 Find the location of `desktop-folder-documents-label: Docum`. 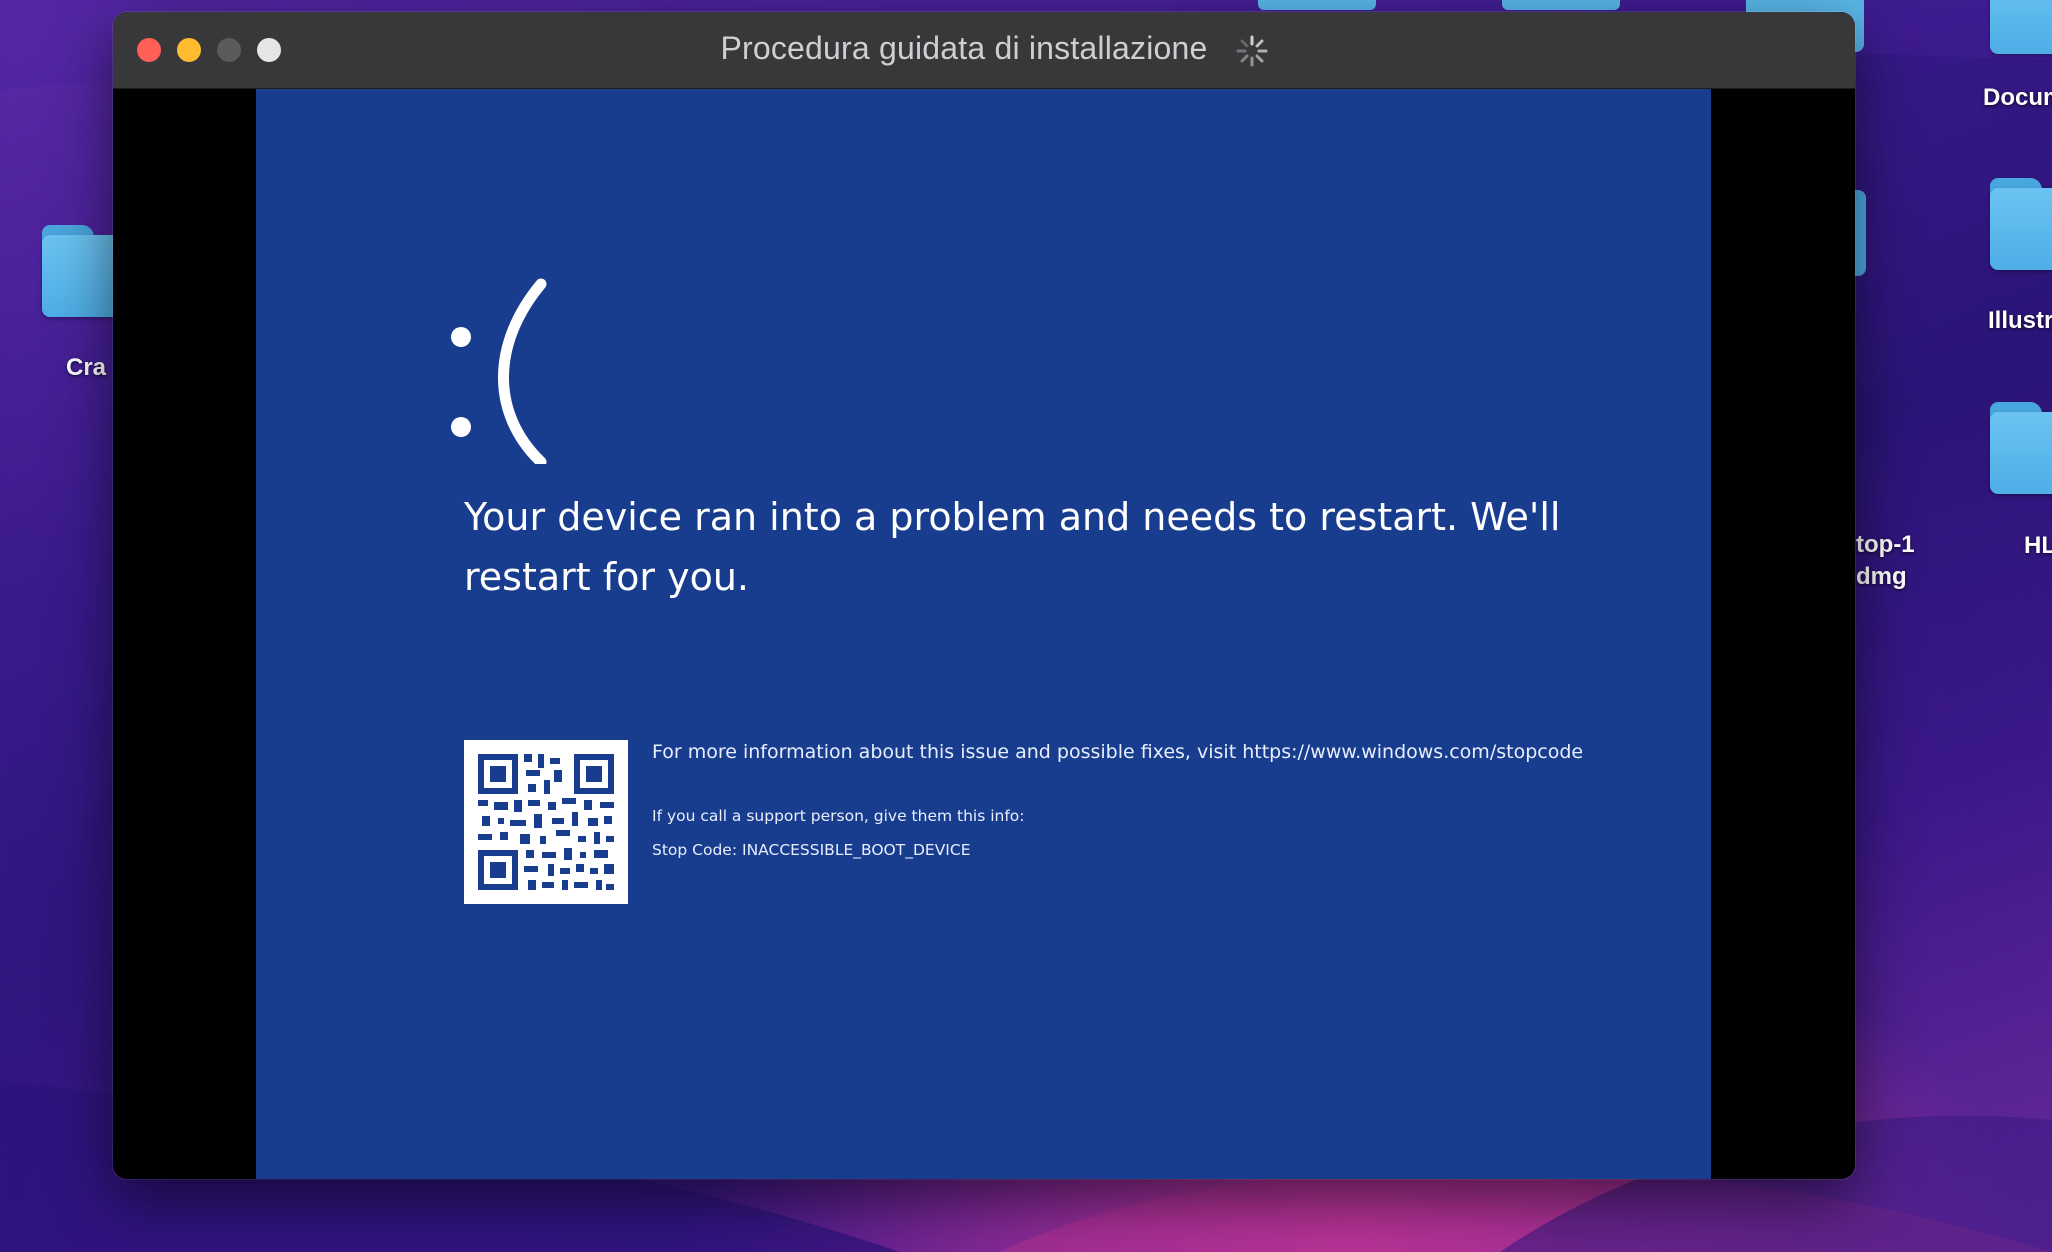

desktop-folder-documents-label: Docum is located at coordinates (2017, 97).